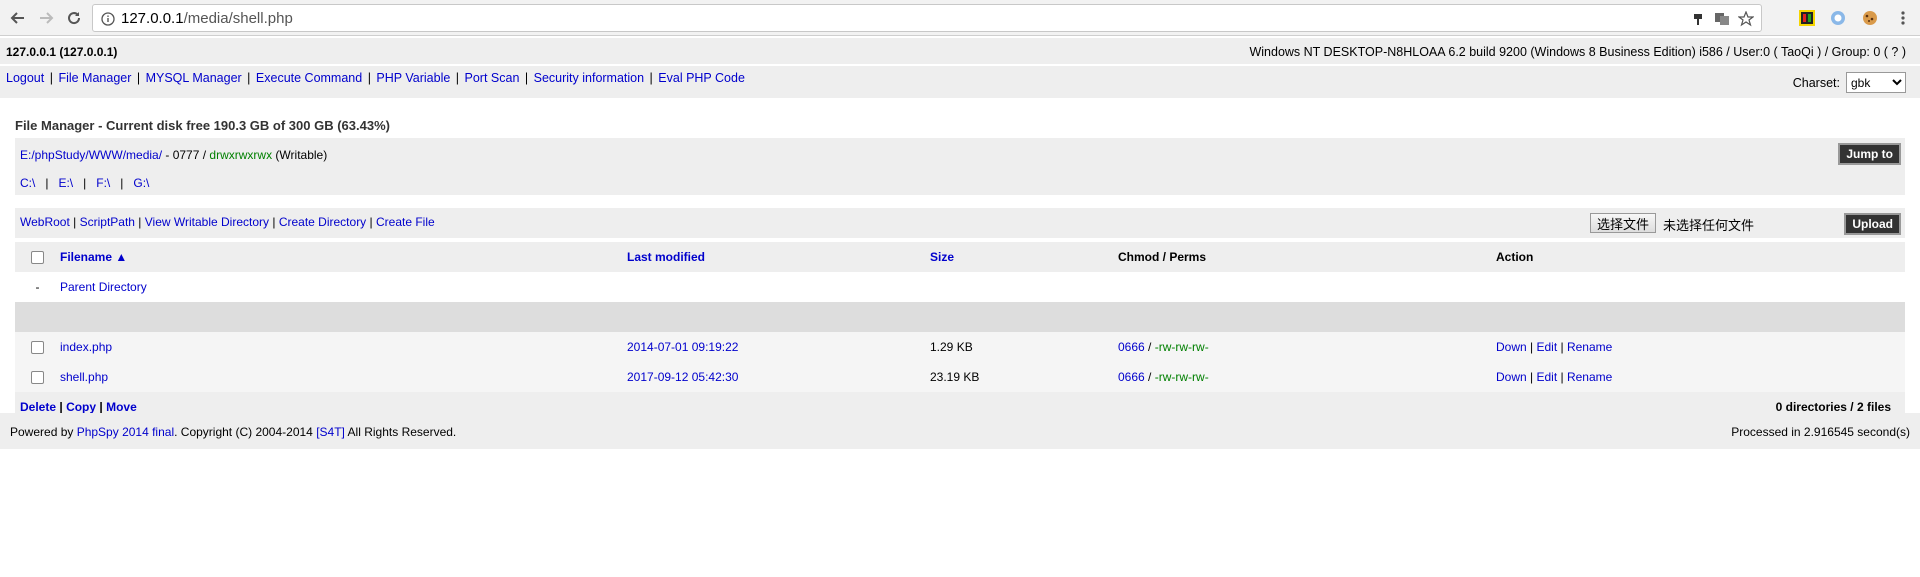  What do you see at coordinates (241, 155) in the screenshot?
I see `dir-perms: drwxrwxrwx` at bounding box center [241, 155].